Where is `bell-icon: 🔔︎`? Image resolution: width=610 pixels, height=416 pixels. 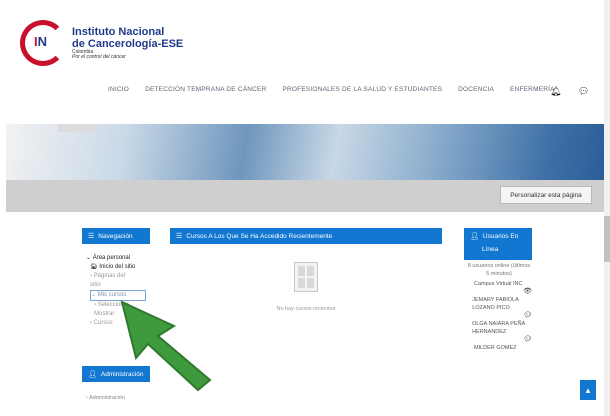 bell-icon: 🔔︎ is located at coordinates (555, 91).